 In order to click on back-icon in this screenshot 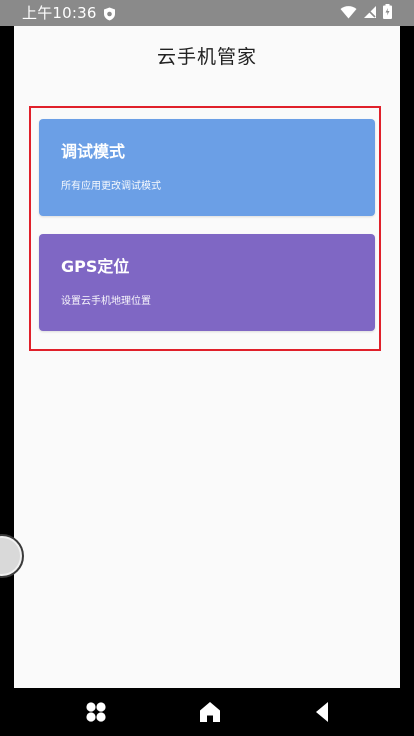, I will do `click(322, 712)`.